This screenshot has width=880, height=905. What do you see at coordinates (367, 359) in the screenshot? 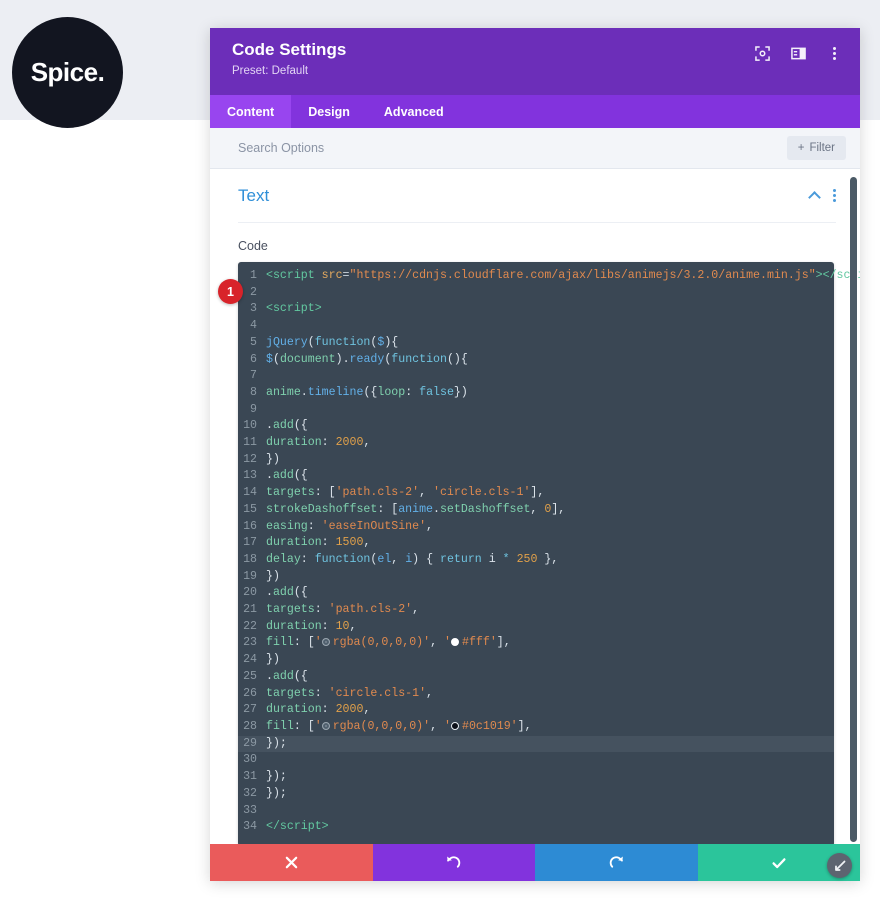
I see `code-text: $(document).ready(function(){` at bounding box center [367, 359].